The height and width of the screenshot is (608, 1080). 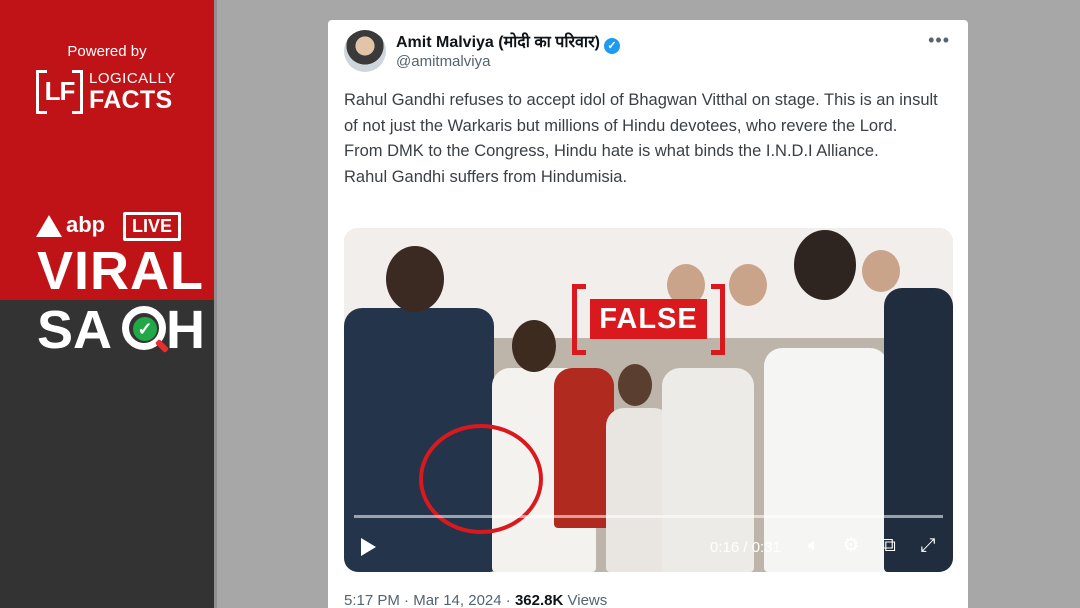 I want to click on author-handle: @amitmalviya, so click(x=443, y=61).